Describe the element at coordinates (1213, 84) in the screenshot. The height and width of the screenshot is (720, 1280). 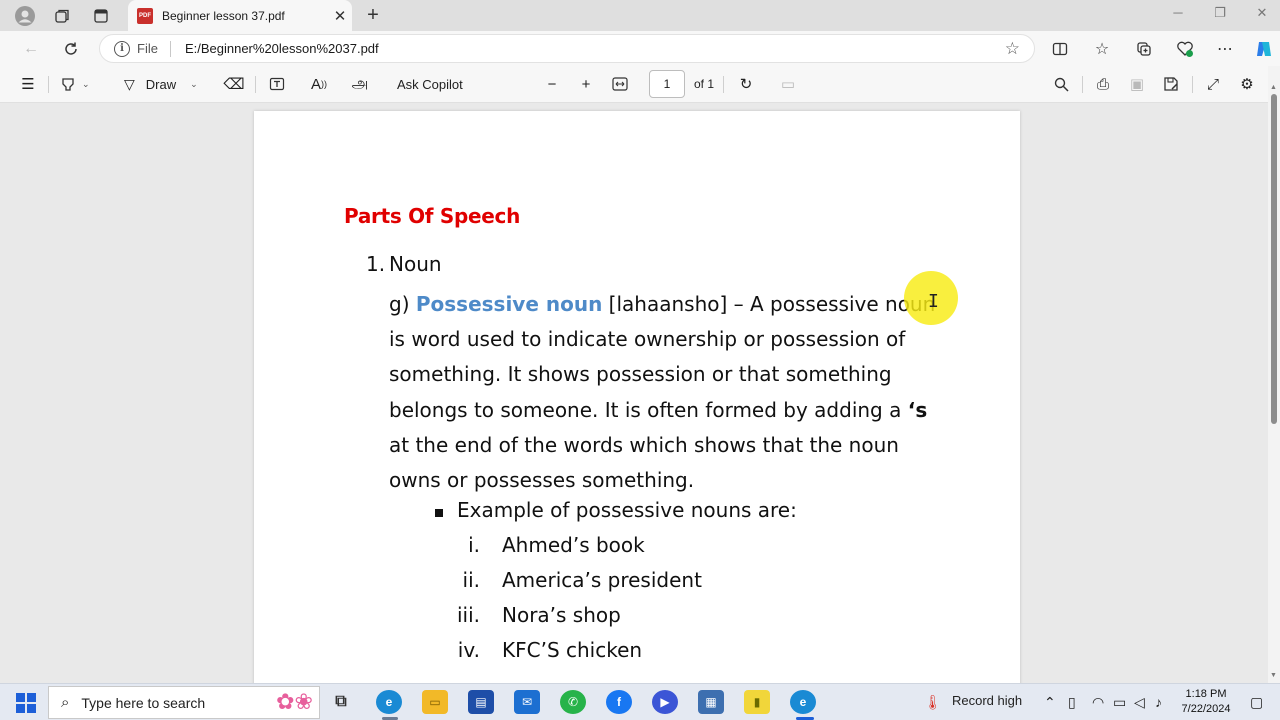
I see `full-screen-icon: ⤢` at that location.